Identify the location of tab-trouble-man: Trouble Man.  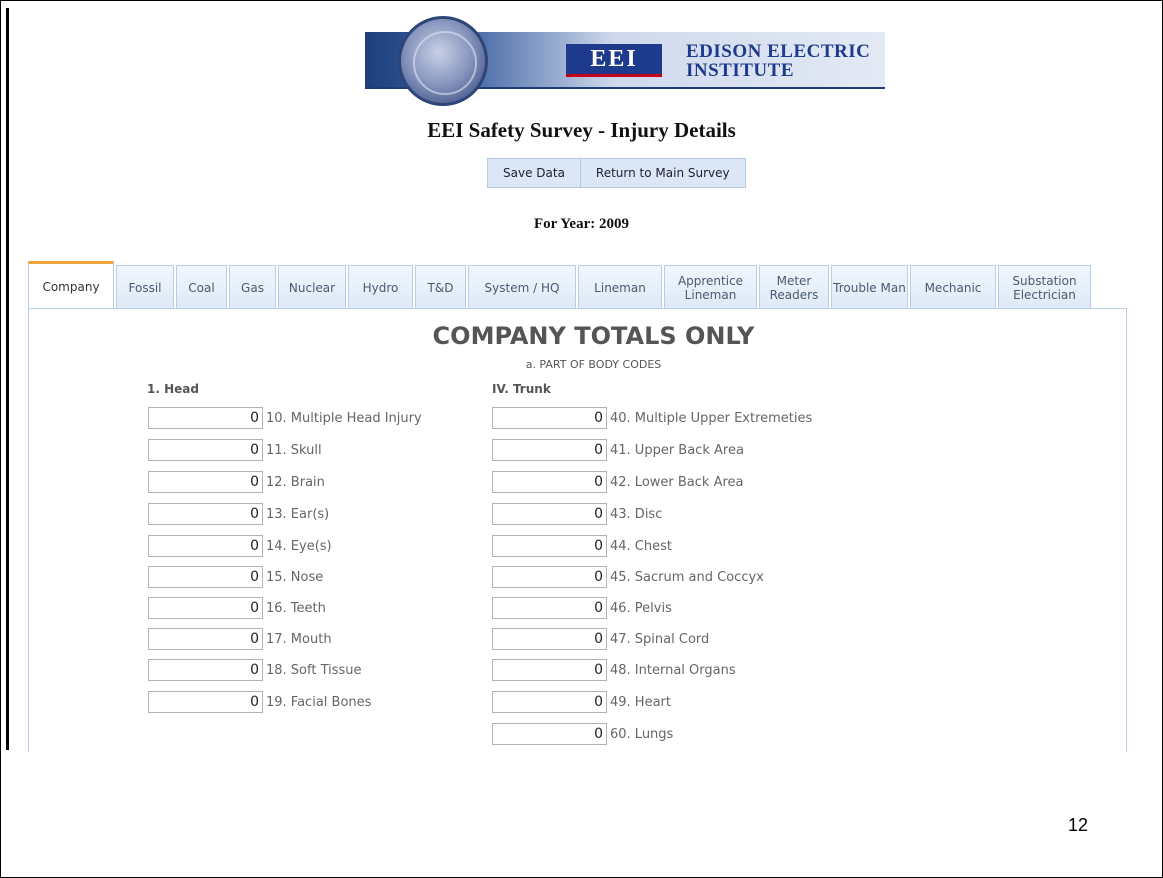
(869, 287).